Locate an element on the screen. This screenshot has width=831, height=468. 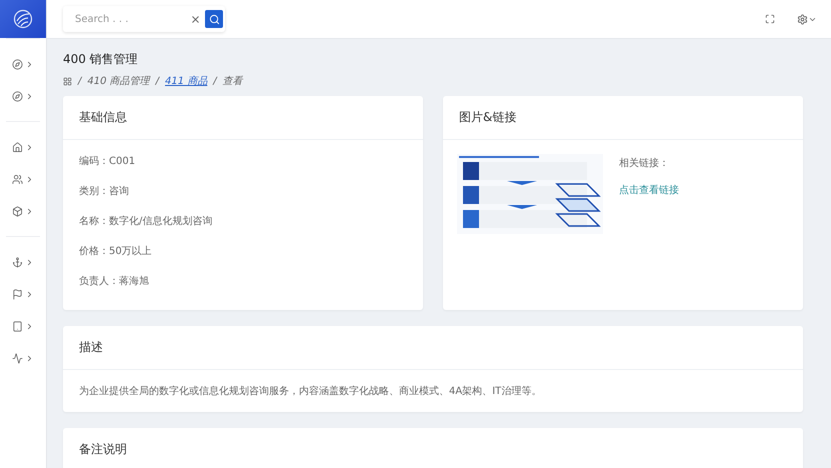
breadcrumb-item: 410 商品管理 is located at coordinates (118, 81).